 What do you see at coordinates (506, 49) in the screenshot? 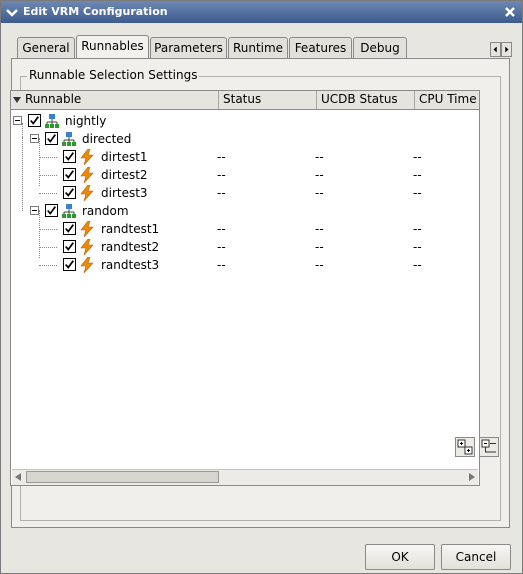
I see `tab-scroll-right-icon` at bounding box center [506, 49].